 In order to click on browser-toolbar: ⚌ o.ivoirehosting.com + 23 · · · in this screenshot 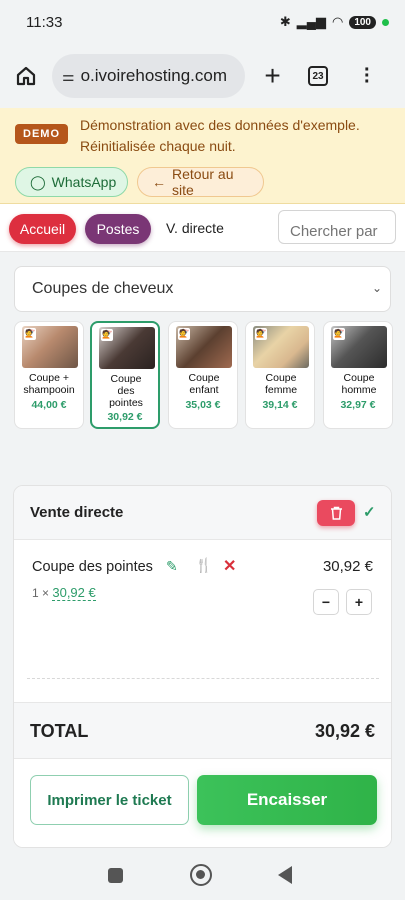, I will do `click(202, 76)`.